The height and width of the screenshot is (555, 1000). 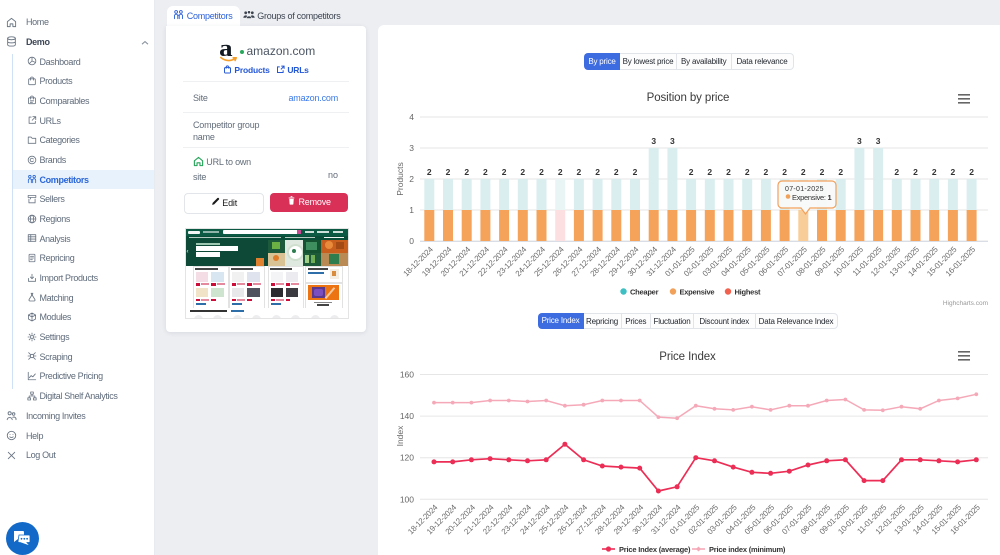 What do you see at coordinates (811, 197) in the screenshot?
I see `svg-text: Expensive: 1` at bounding box center [811, 197].